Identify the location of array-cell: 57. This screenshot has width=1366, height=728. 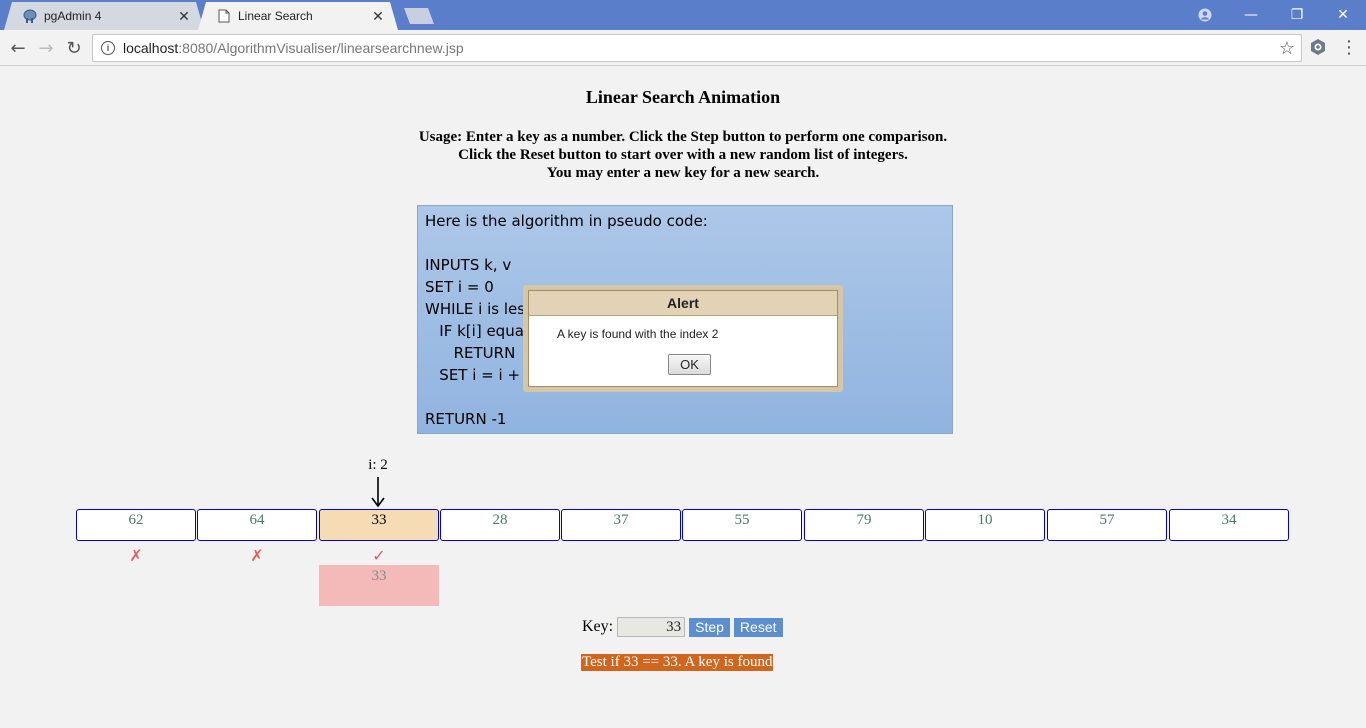
(1107, 525).